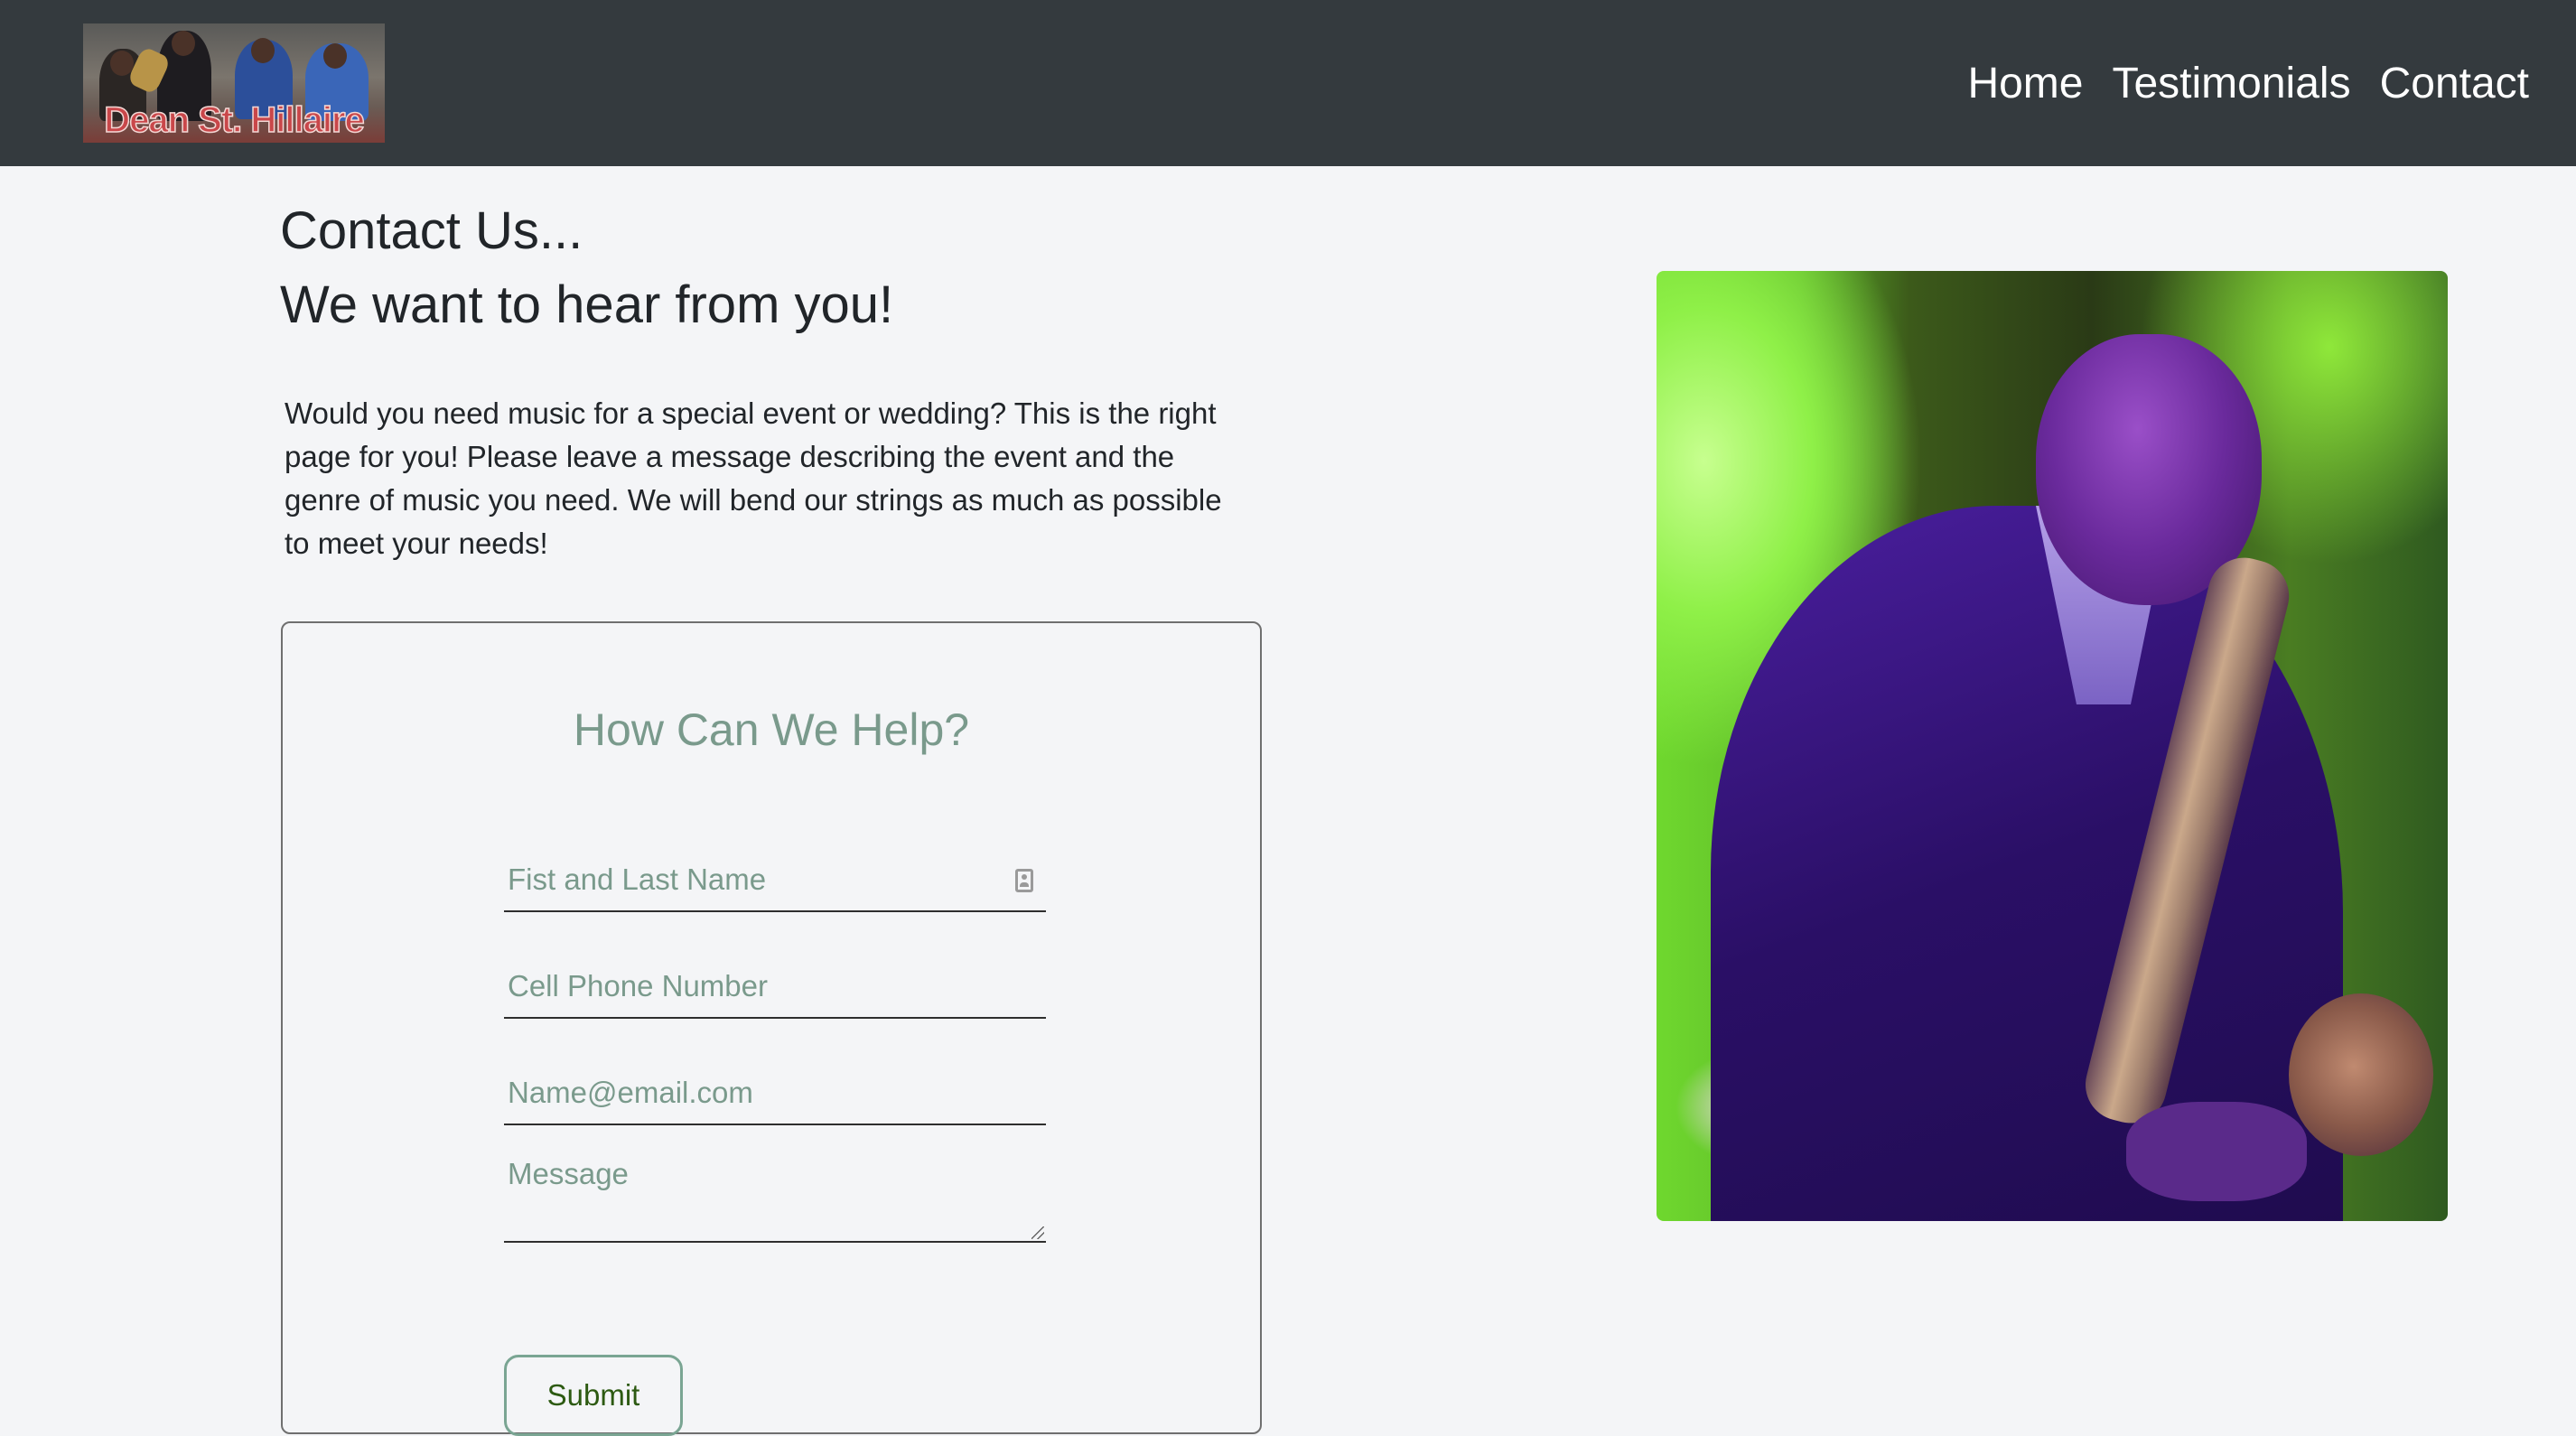 The height and width of the screenshot is (1436, 2576). What do you see at coordinates (771, 729) in the screenshot?
I see `form-title: How Can We Help?` at bounding box center [771, 729].